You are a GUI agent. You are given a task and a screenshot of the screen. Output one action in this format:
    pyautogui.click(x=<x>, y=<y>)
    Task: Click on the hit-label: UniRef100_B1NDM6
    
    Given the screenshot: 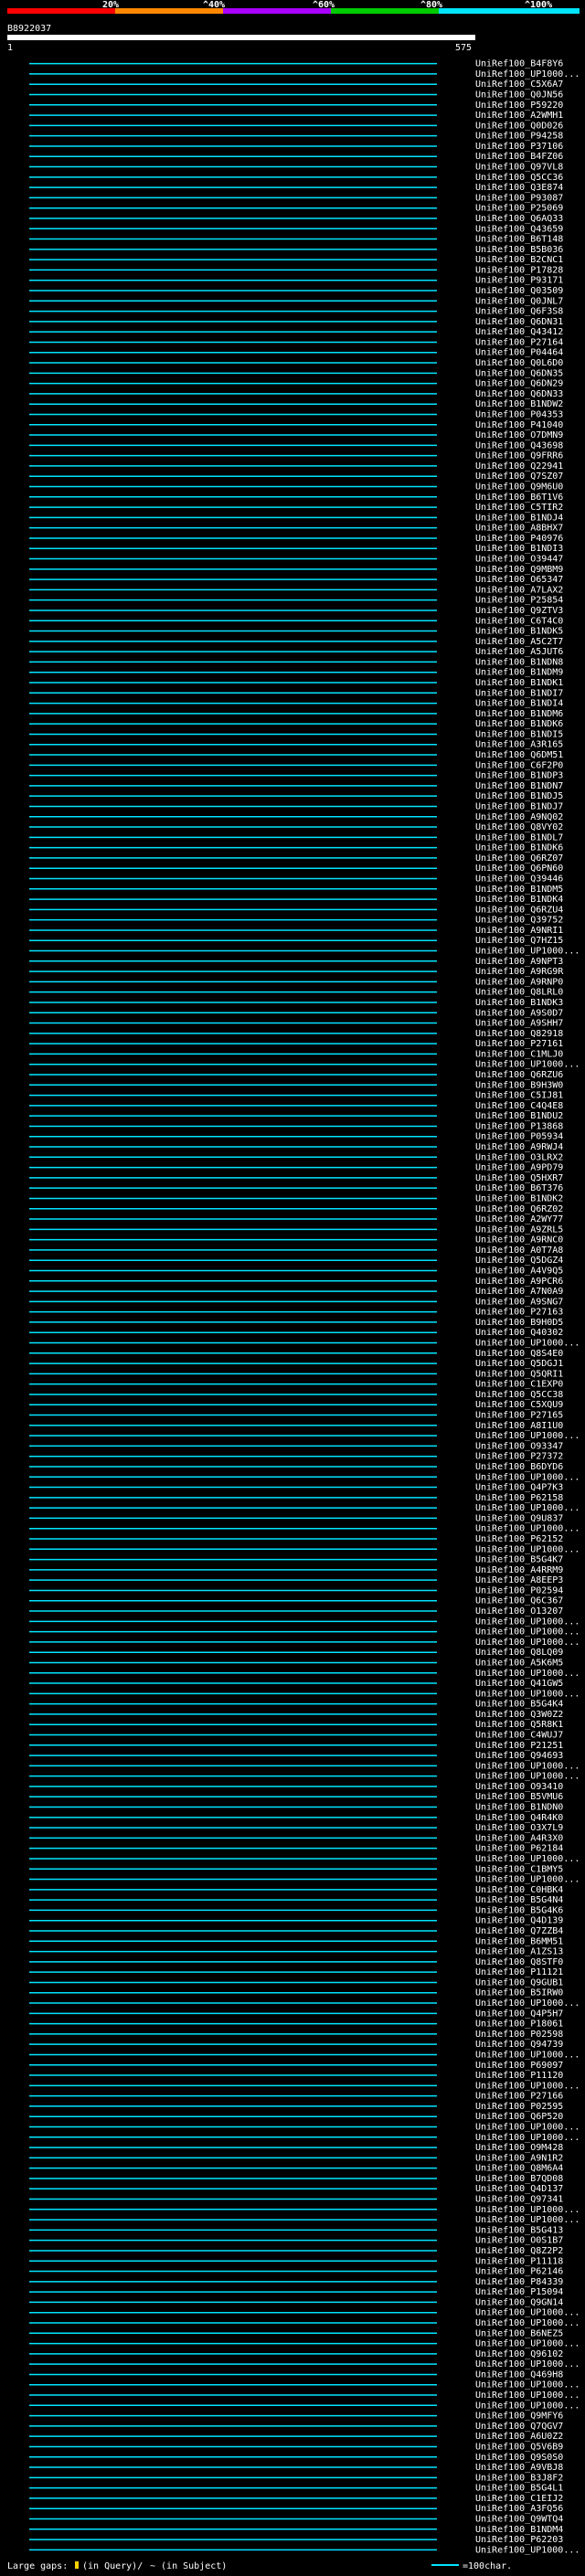 What is the action you would take?
    pyautogui.click(x=519, y=714)
    